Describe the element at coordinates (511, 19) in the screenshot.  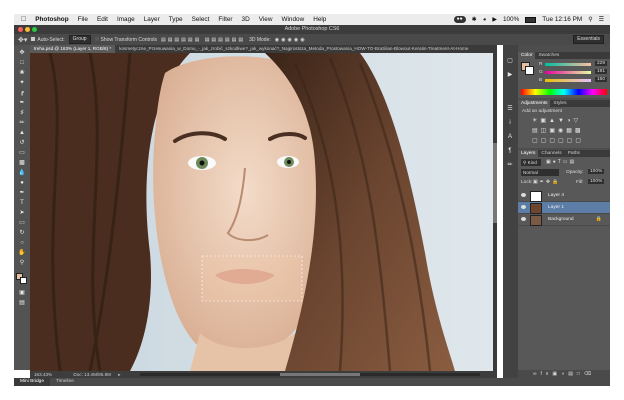
I see `battery-percent: 100%` at that location.